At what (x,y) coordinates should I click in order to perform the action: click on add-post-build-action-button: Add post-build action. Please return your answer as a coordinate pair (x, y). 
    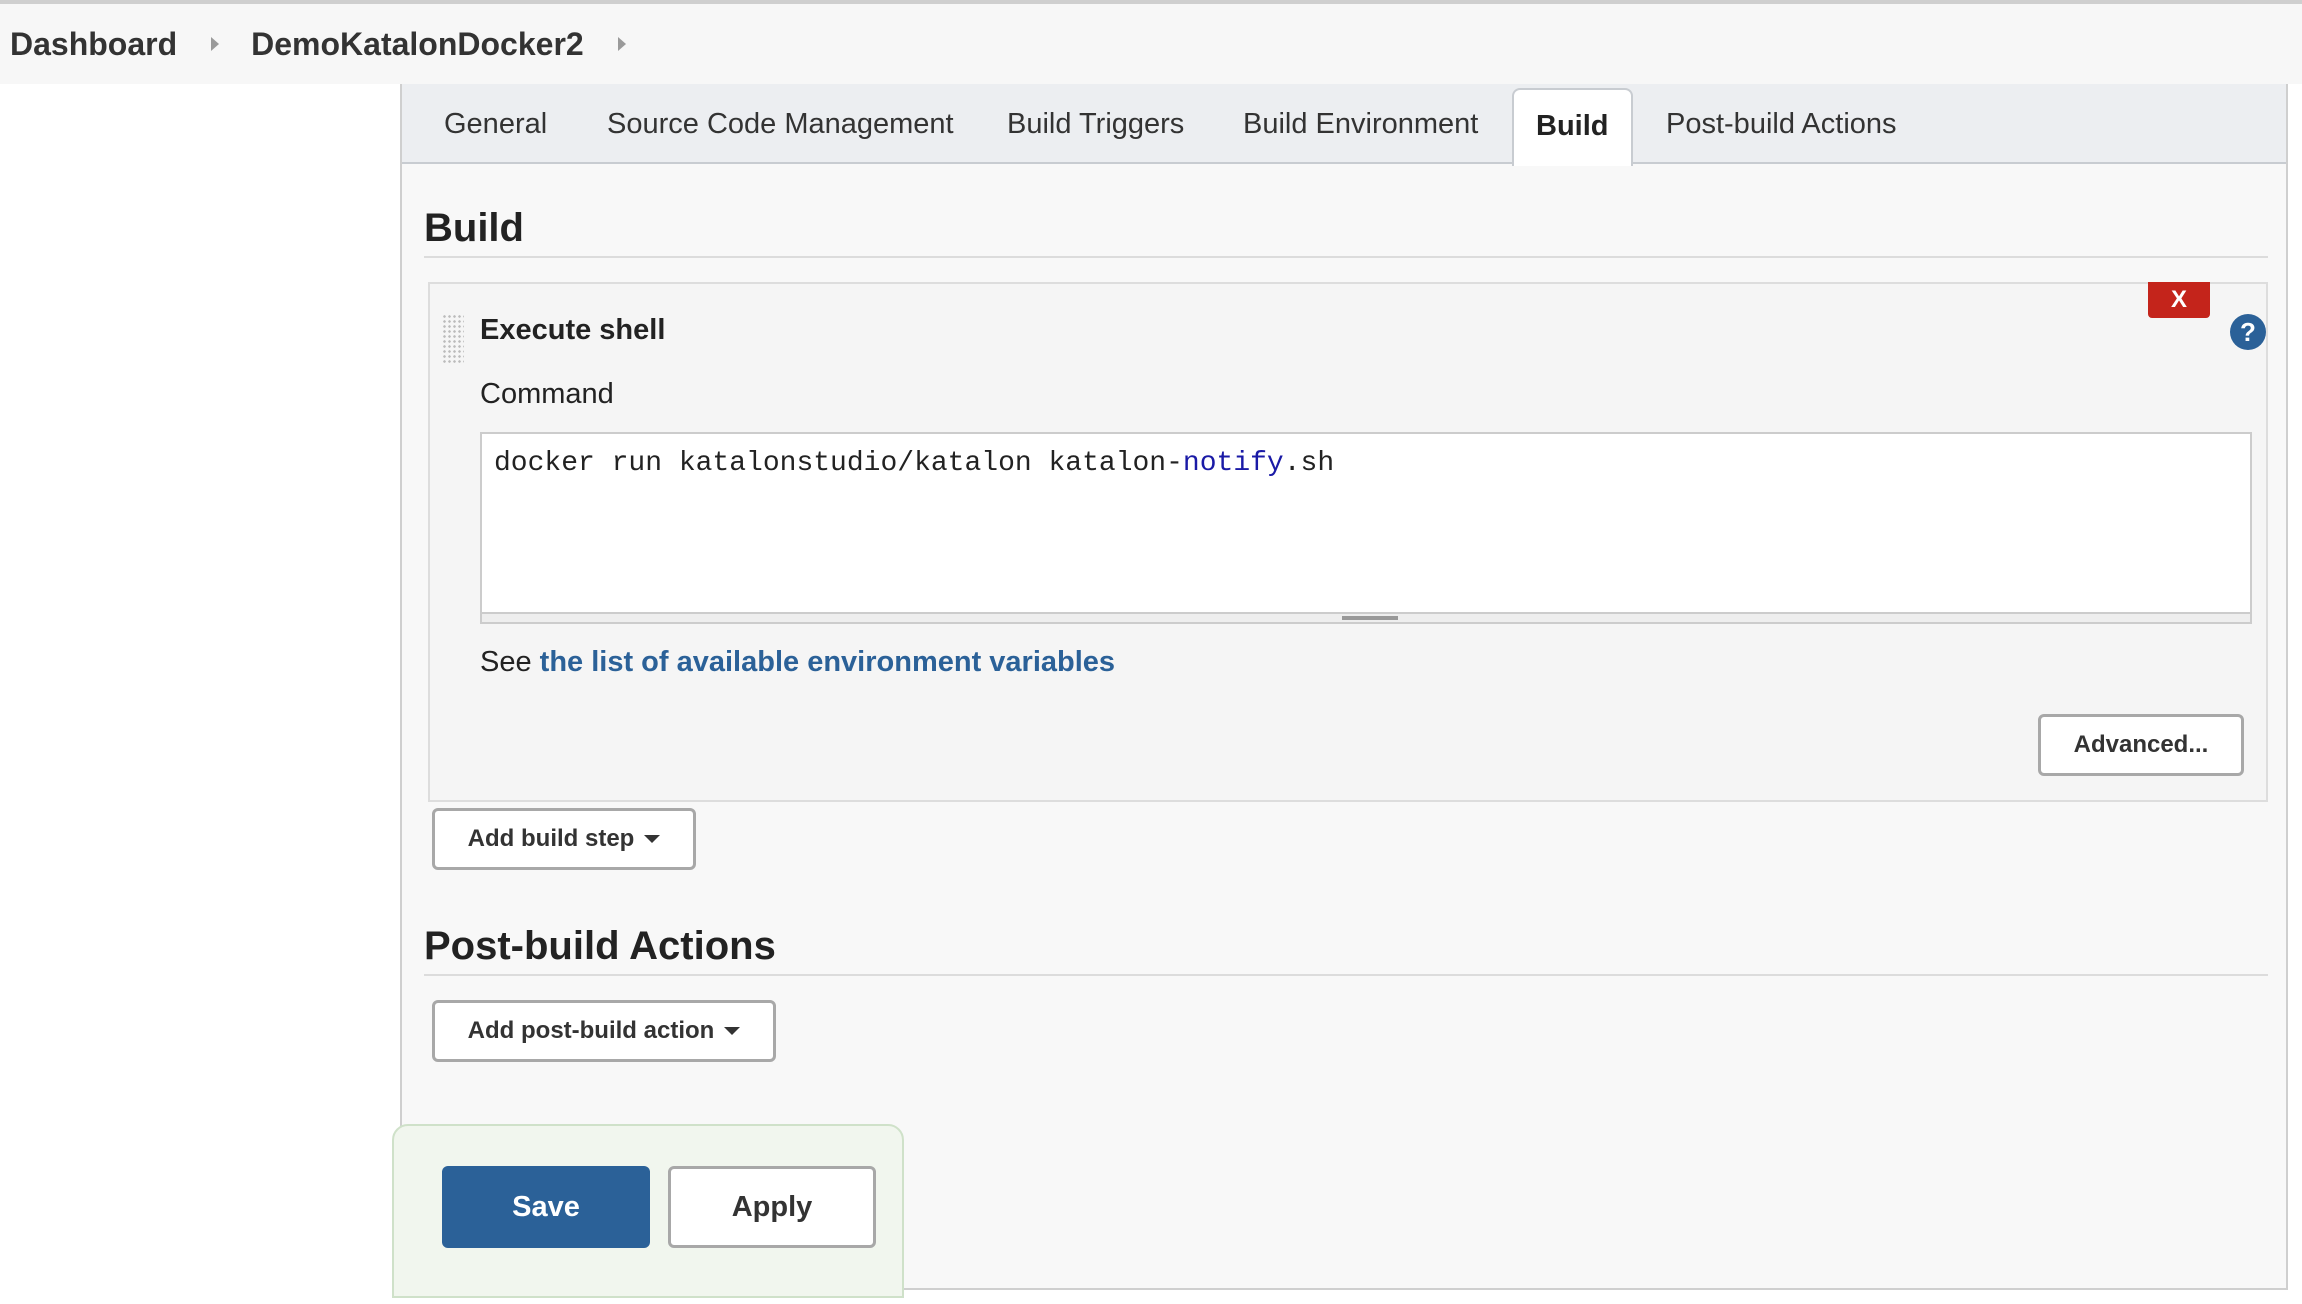
    Looking at the image, I should click on (604, 1031).